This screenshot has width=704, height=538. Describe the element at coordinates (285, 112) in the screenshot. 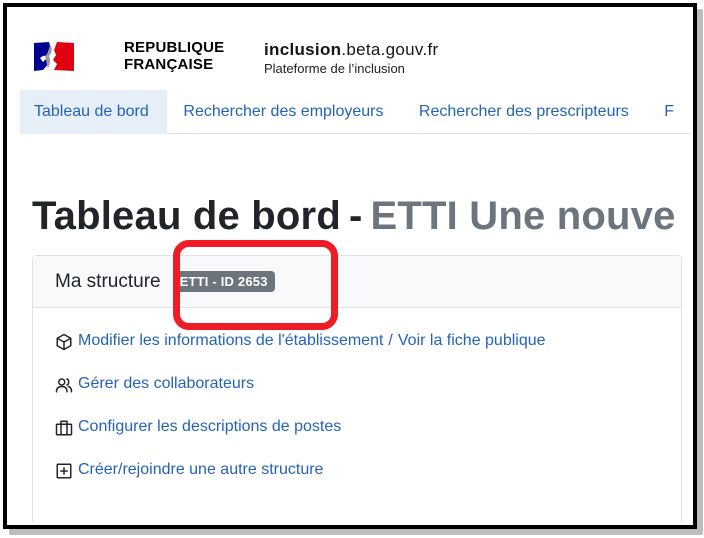

I see `nav-rechercher-employeurs: Rechercher des employeurs` at that location.